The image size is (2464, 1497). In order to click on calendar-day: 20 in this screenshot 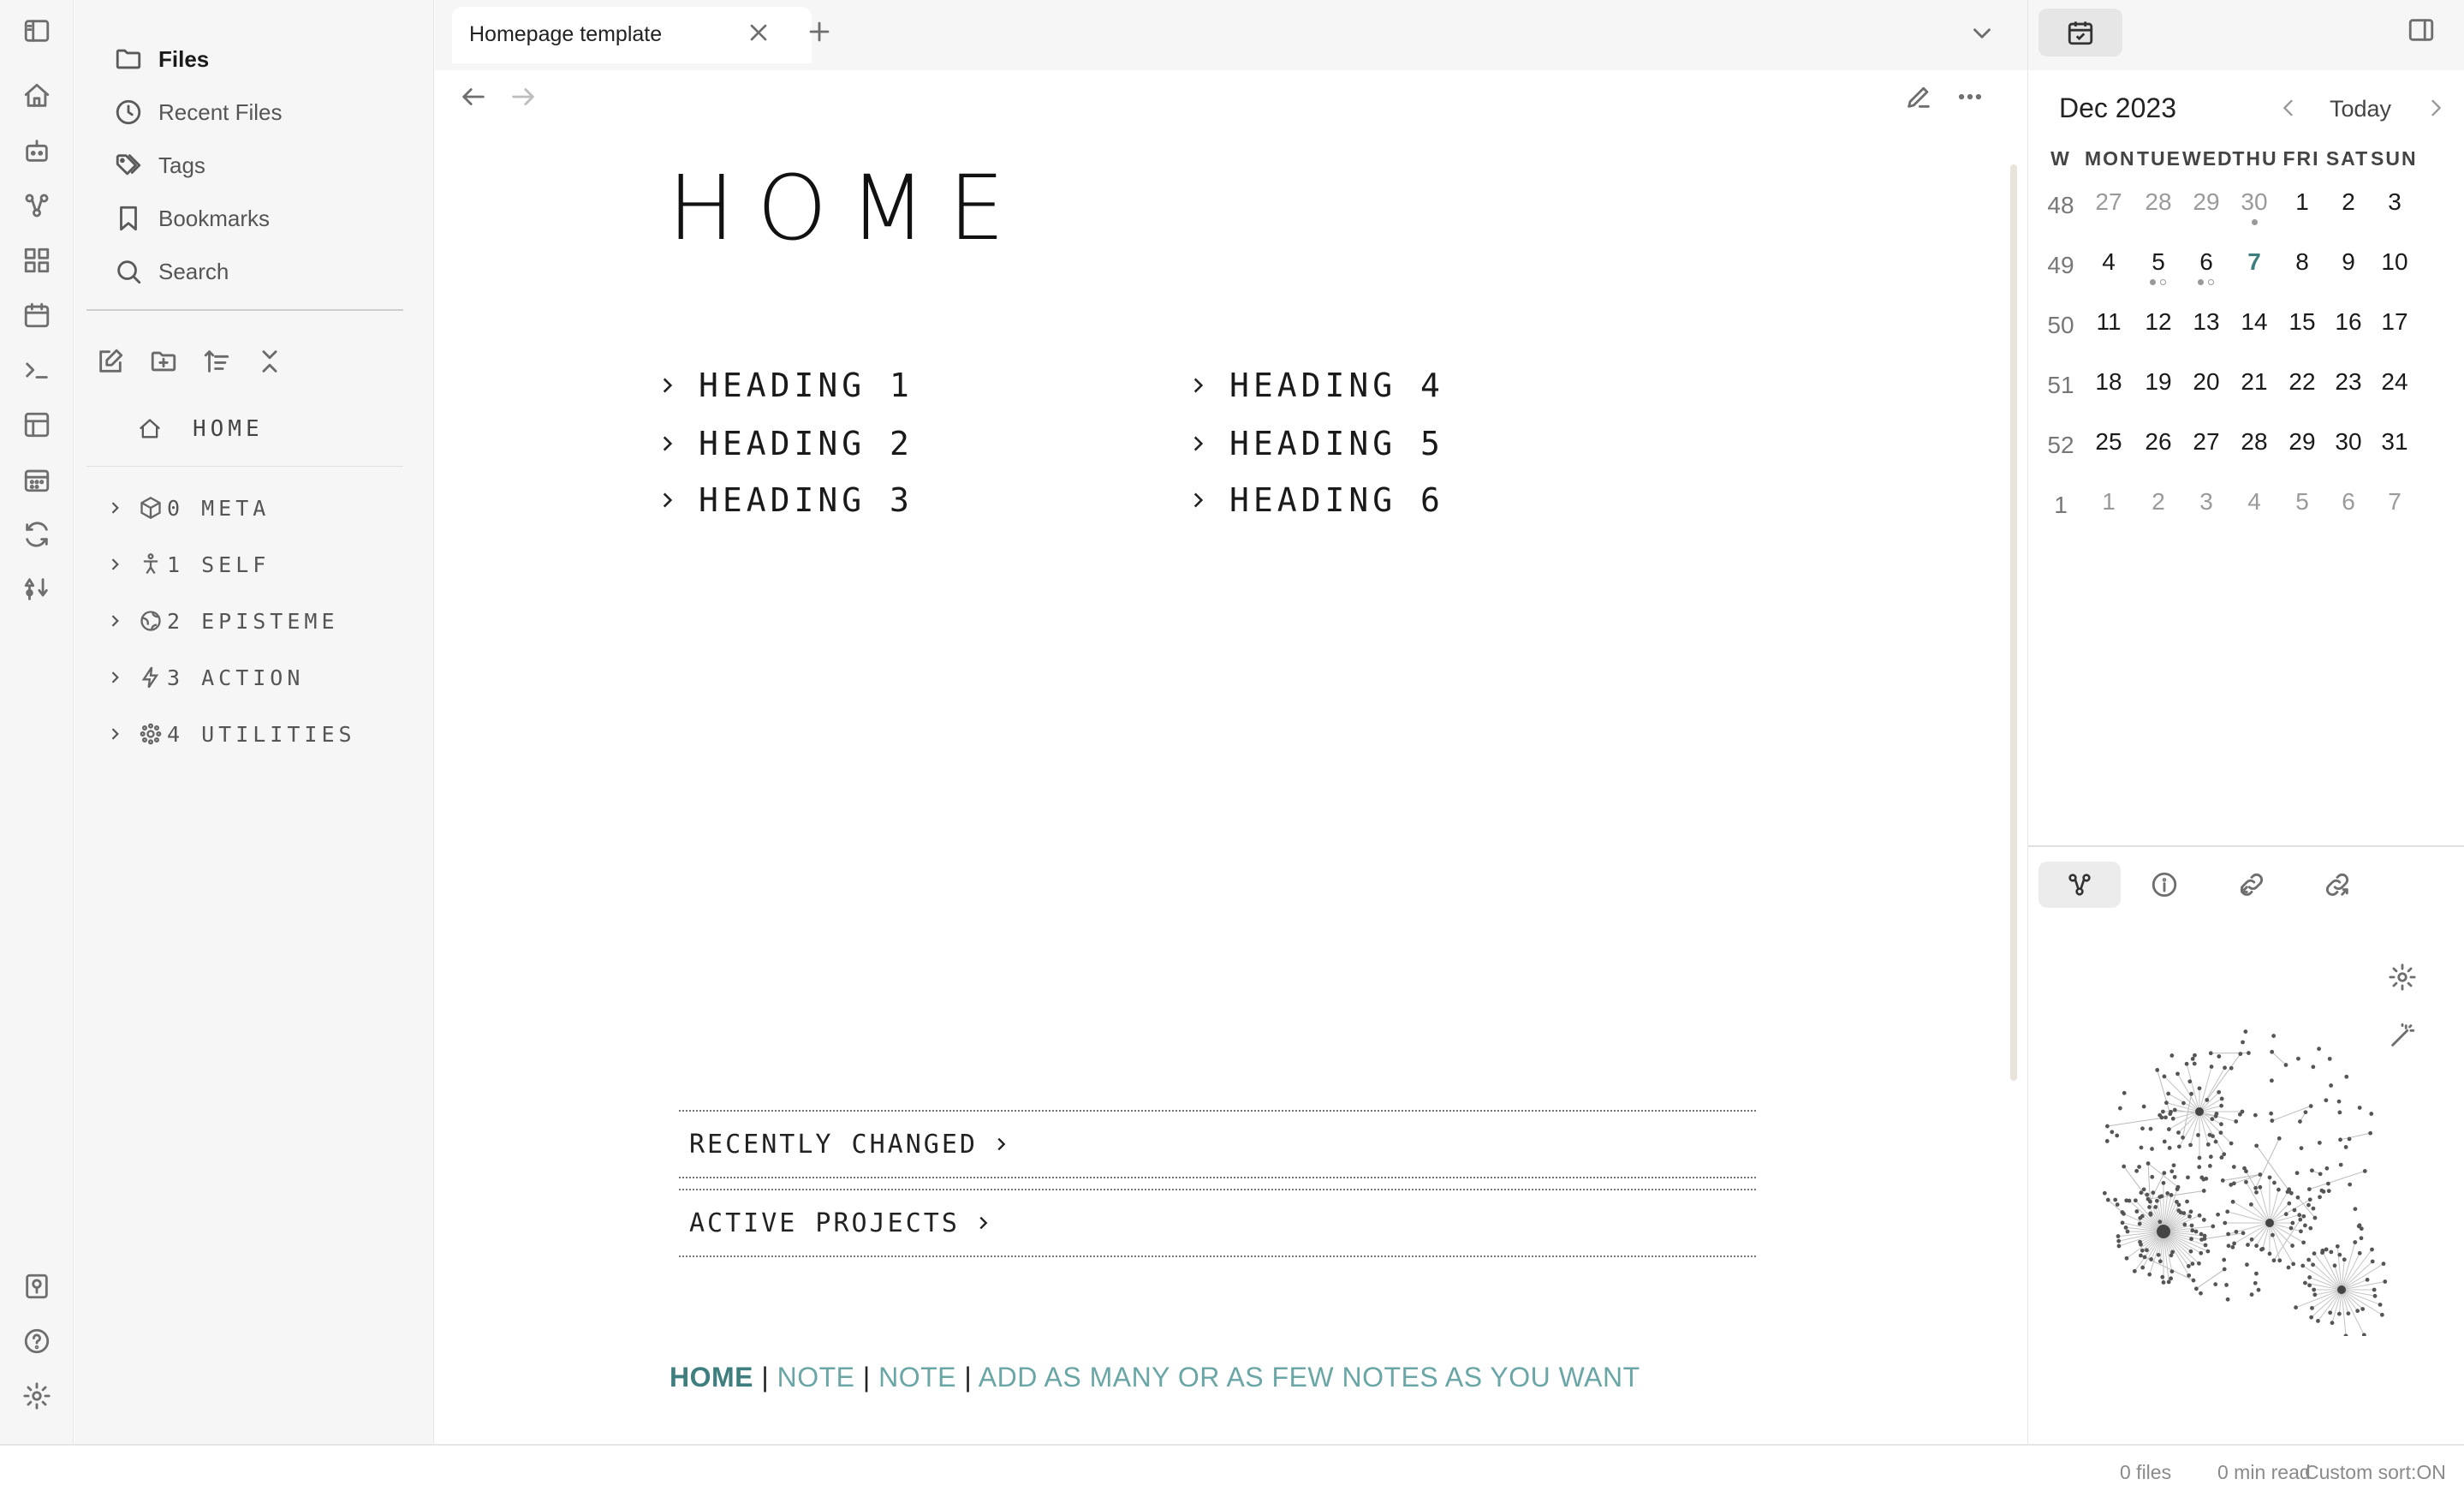, I will do `click(2206, 382)`.